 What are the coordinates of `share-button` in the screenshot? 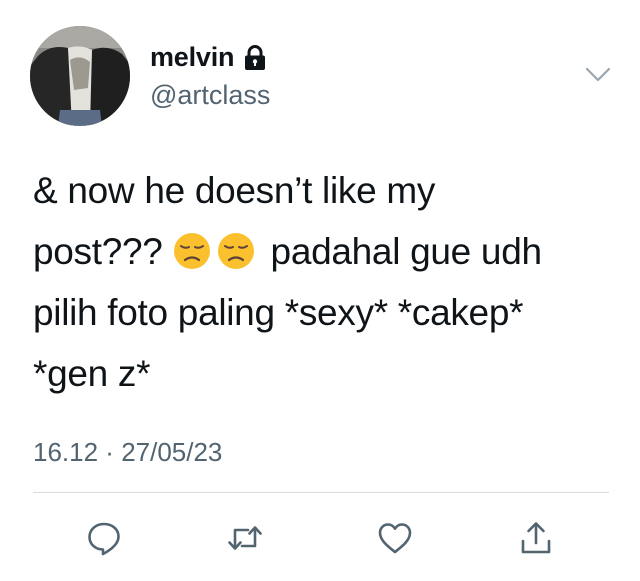 It's located at (536, 538).